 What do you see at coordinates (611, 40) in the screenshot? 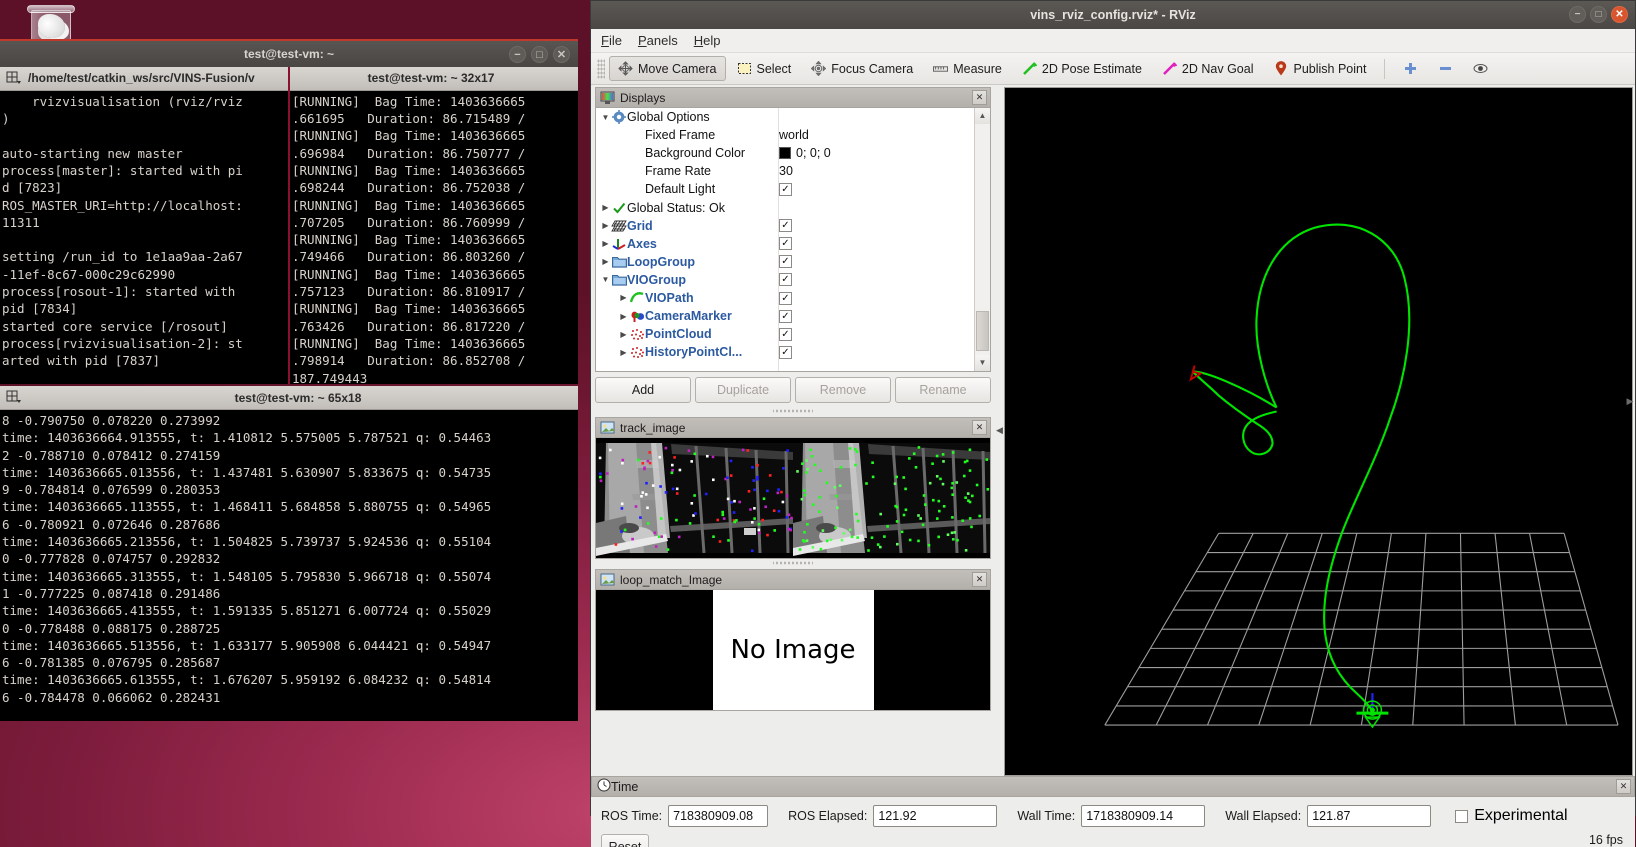
I see `menu-item-file: File` at bounding box center [611, 40].